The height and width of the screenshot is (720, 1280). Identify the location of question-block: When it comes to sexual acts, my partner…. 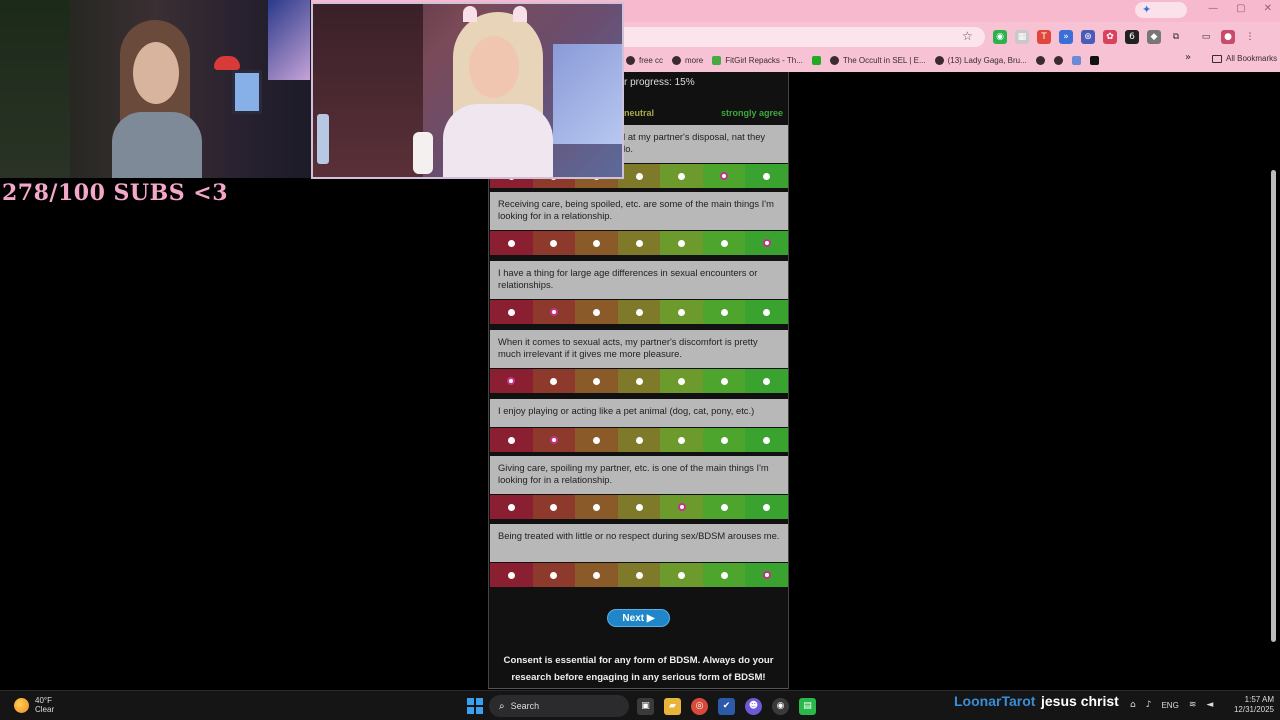
(639, 361).